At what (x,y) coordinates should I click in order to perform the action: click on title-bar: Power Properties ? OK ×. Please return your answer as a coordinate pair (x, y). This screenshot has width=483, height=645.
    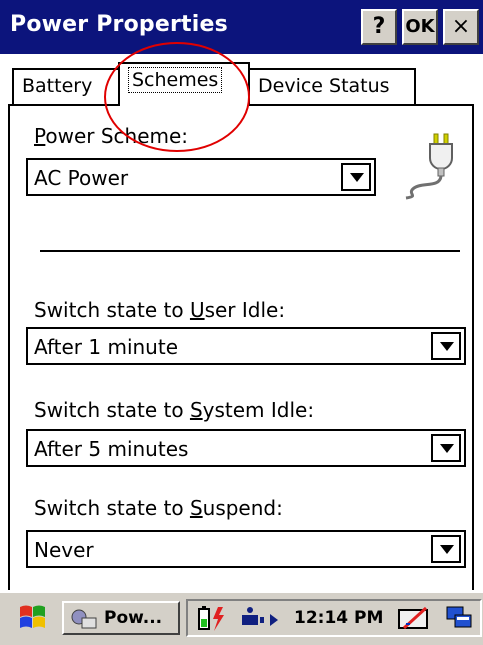
    Looking at the image, I should click on (241, 27).